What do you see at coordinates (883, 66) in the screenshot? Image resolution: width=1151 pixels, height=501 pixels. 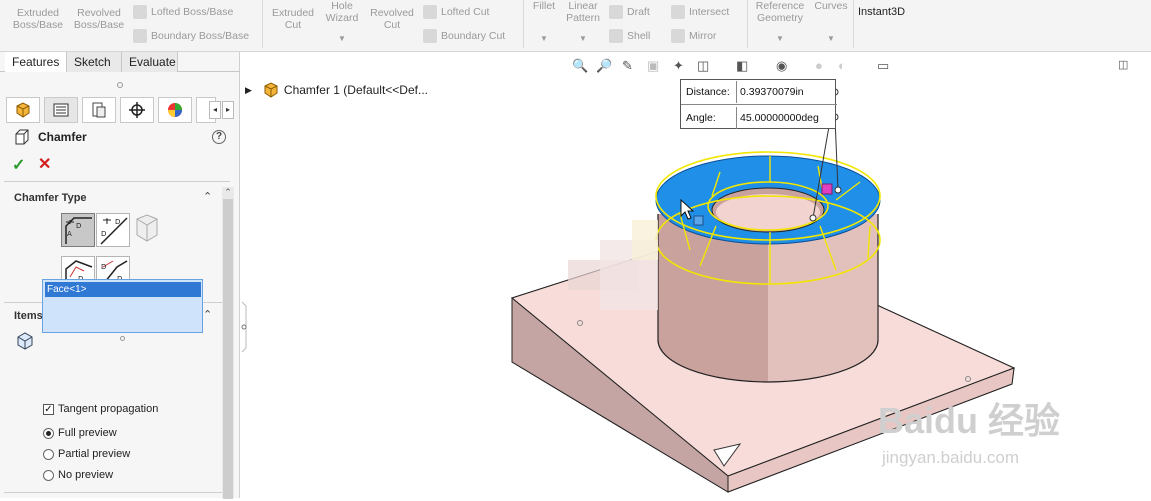 I see `view-settings-icon: ▭` at bounding box center [883, 66].